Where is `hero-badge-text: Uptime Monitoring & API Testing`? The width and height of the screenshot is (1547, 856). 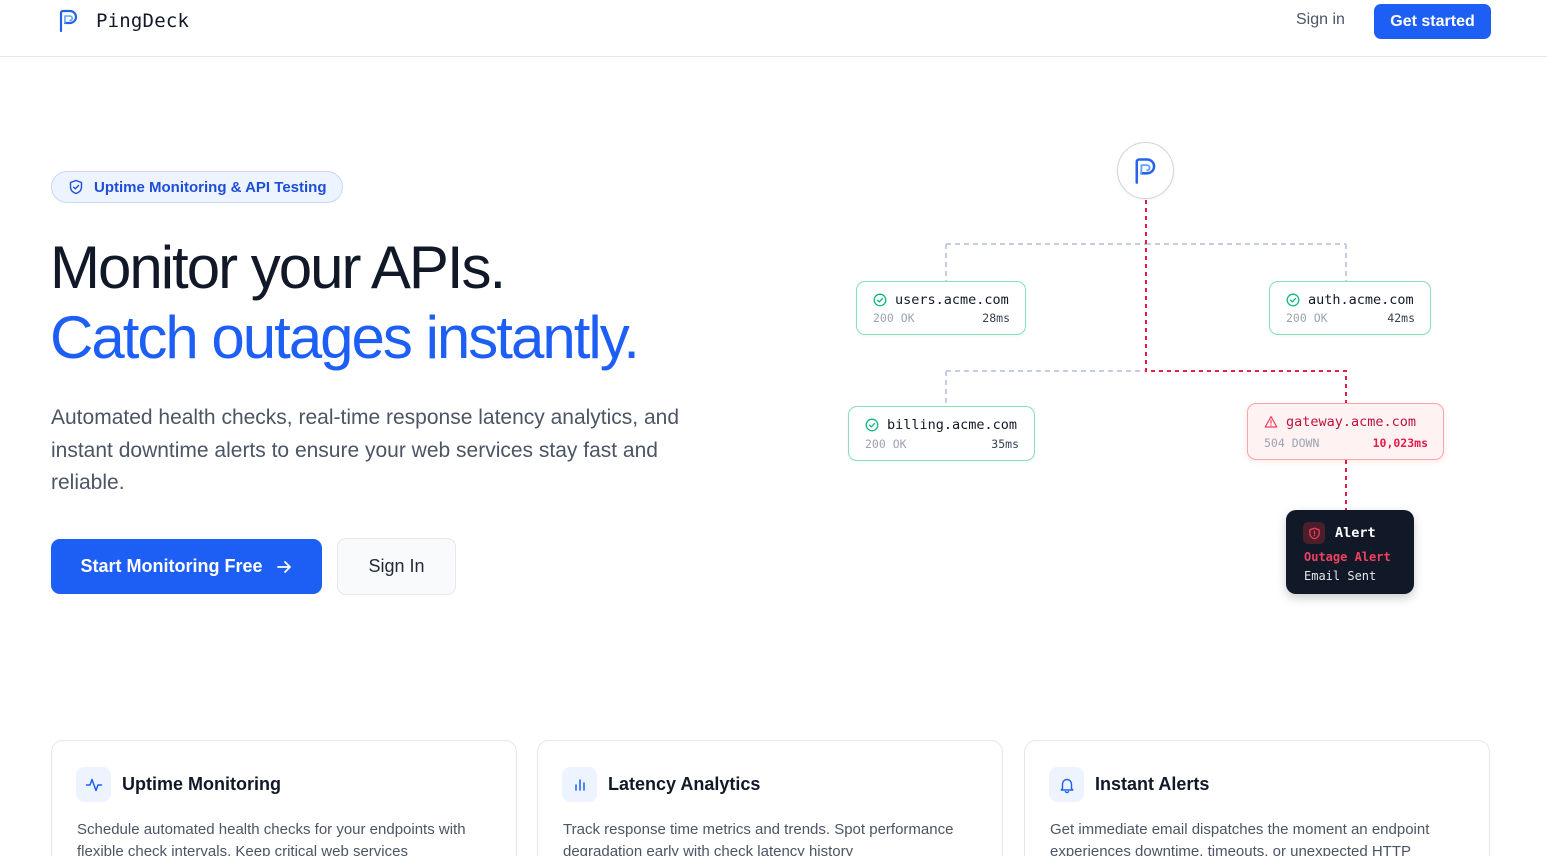 hero-badge-text: Uptime Monitoring & API Testing is located at coordinates (210, 187).